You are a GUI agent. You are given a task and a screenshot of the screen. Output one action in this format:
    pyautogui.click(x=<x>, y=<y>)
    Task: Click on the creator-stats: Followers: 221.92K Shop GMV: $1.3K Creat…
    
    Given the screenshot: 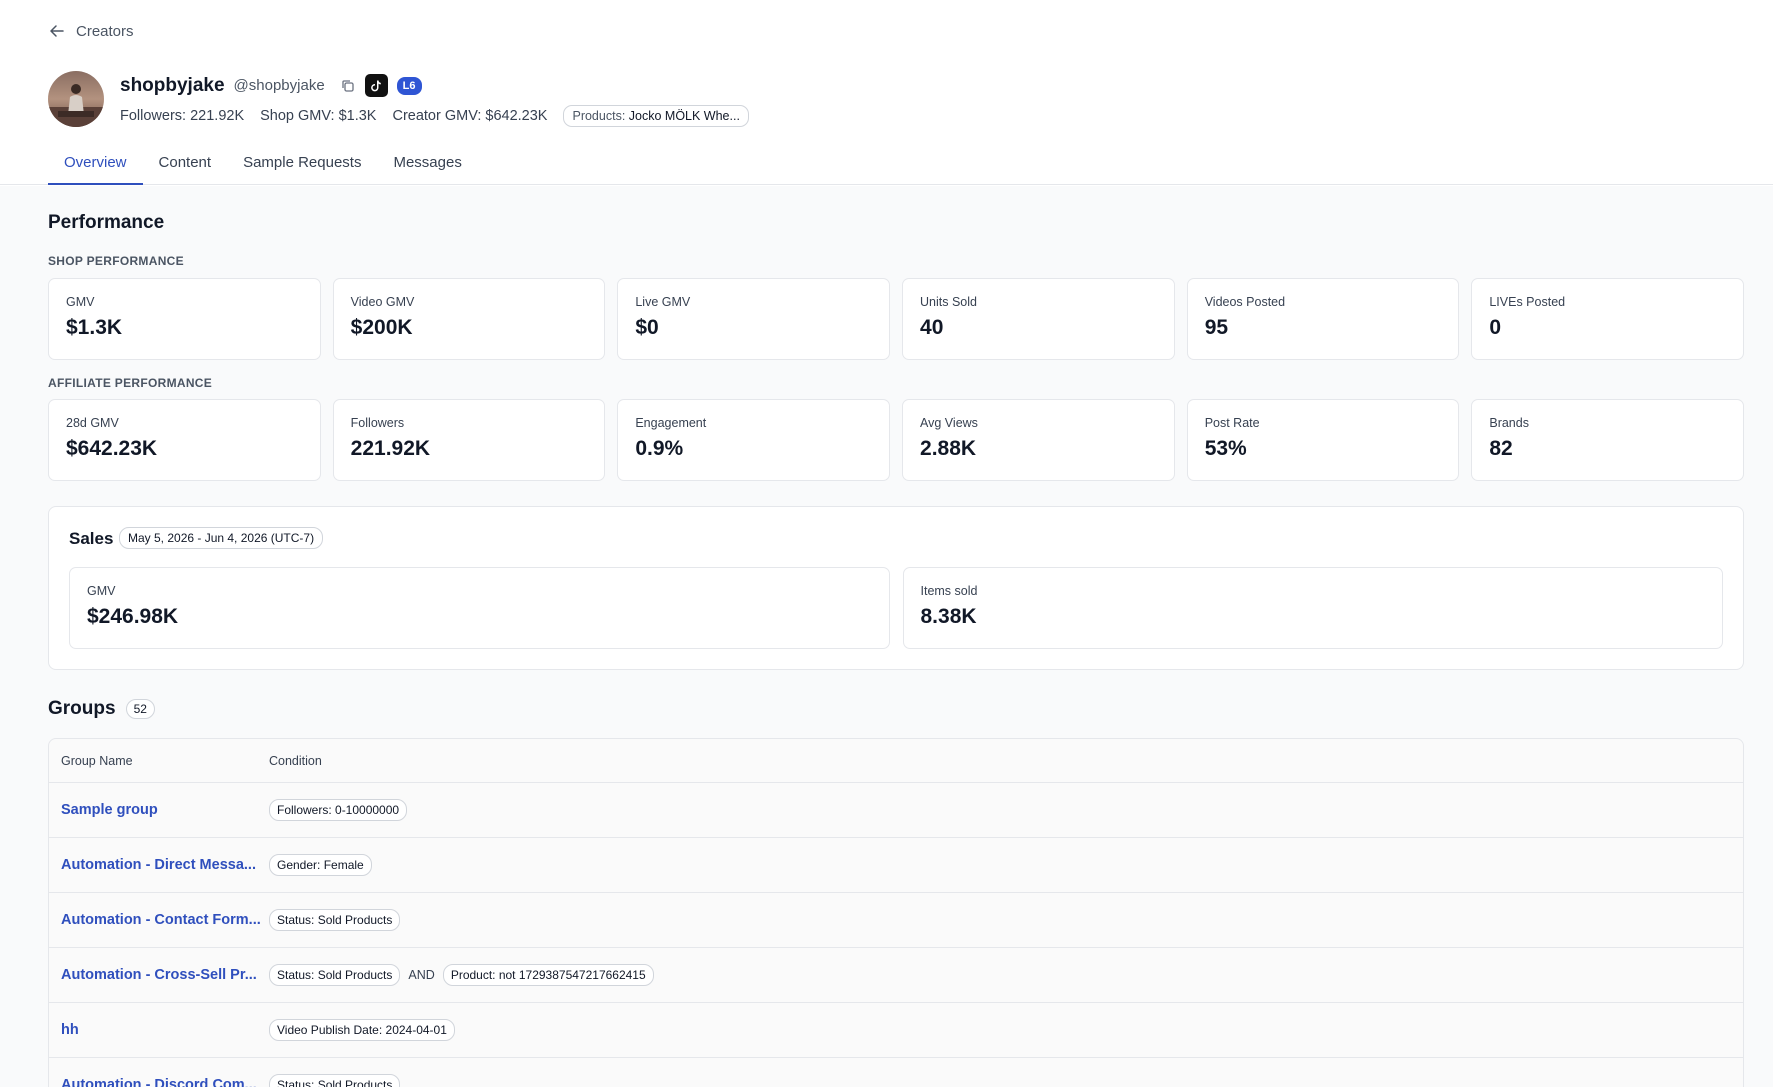 What is the action you would take?
    pyautogui.click(x=434, y=116)
    